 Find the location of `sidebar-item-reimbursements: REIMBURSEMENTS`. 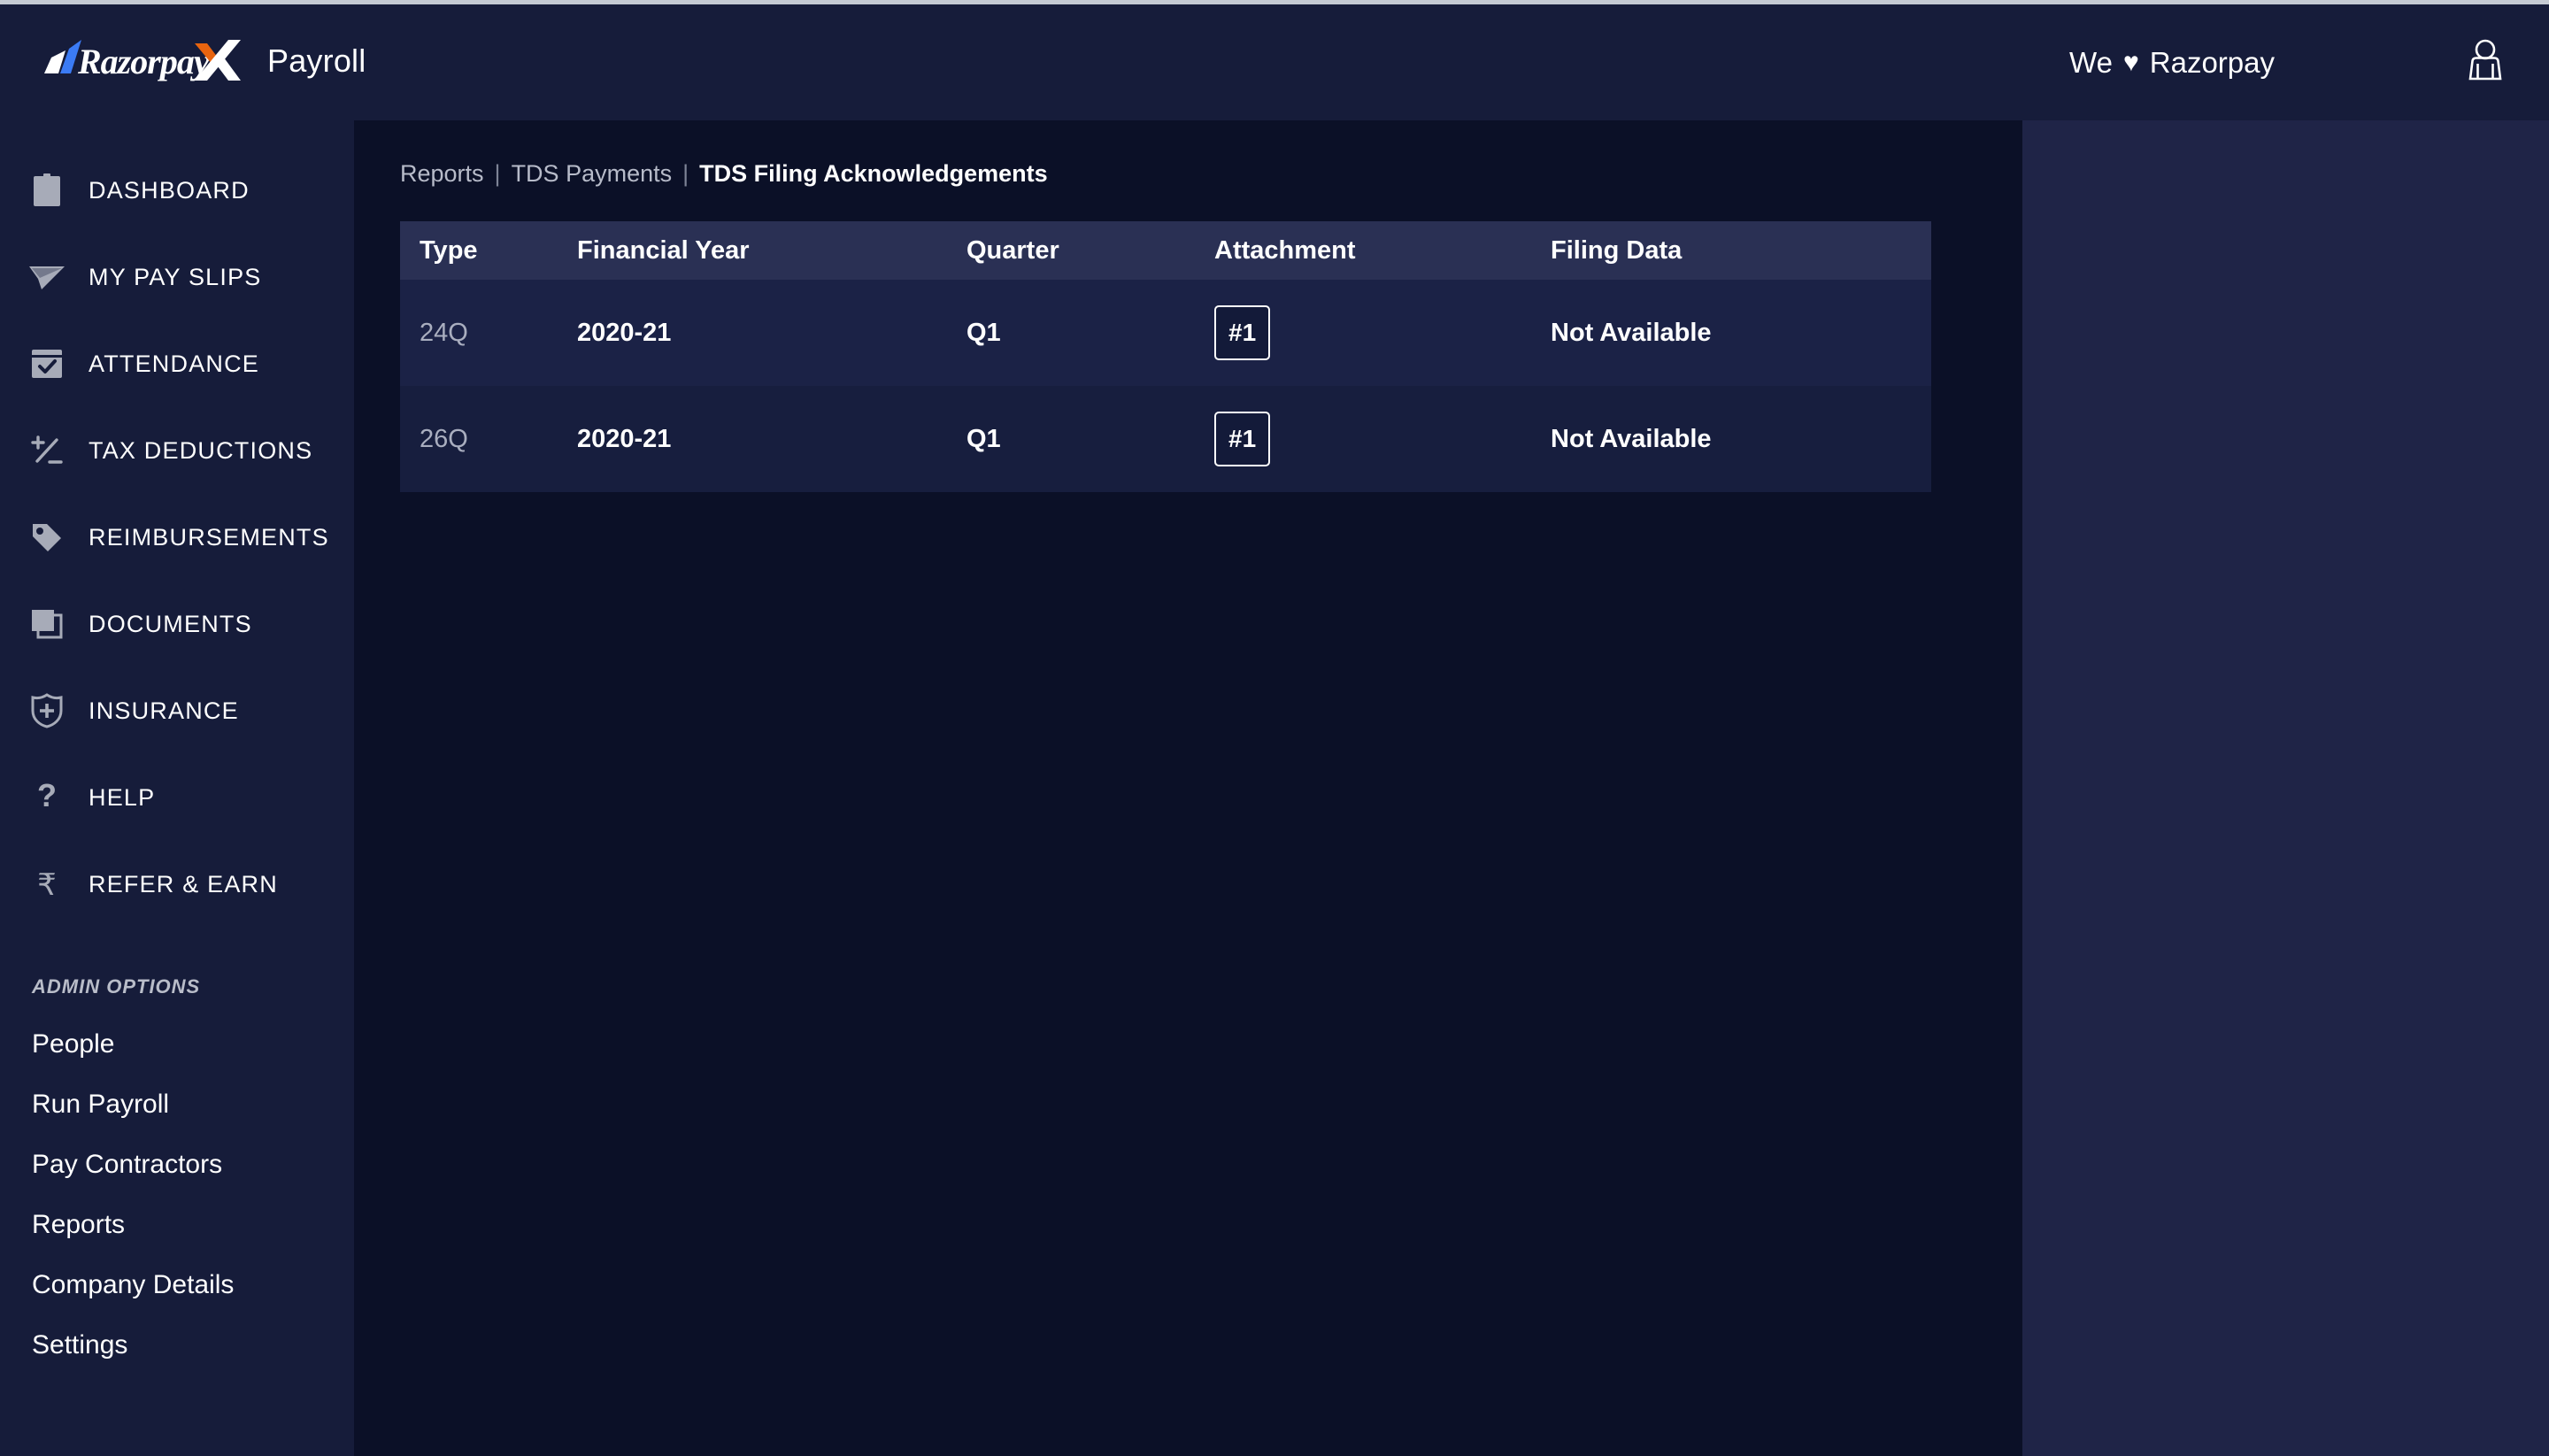

sidebar-item-reimbursements: REIMBURSEMENTS is located at coordinates (177, 537).